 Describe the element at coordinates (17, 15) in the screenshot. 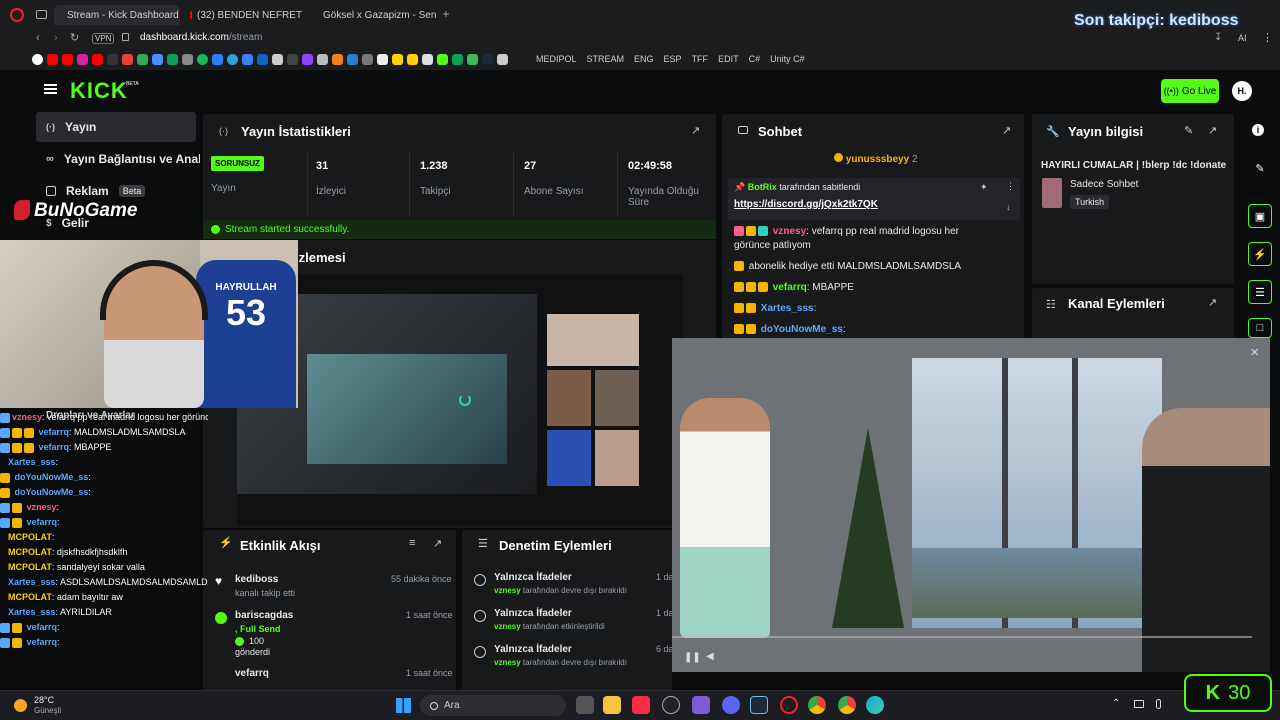

I see `opera-logo-icon` at that location.